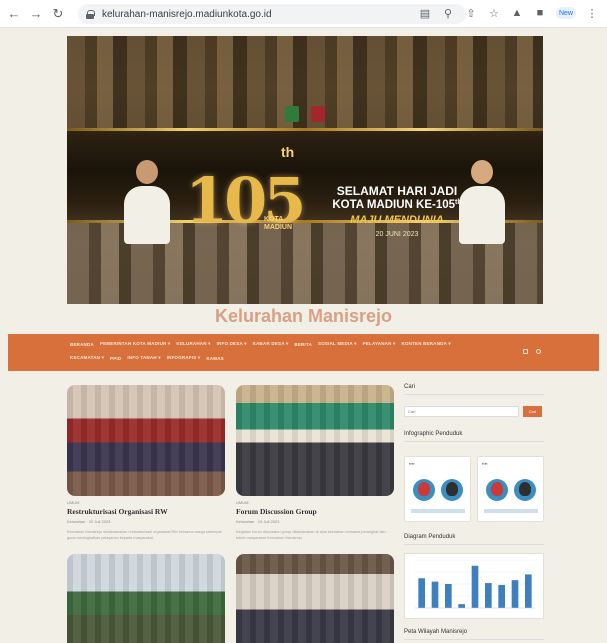 Image resolution: width=607 pixels, height=643 pixels. Describe the element at coordinates (433, 434) in the screenshot. I see `infographic-title: Infographic Penduduk` at that location.